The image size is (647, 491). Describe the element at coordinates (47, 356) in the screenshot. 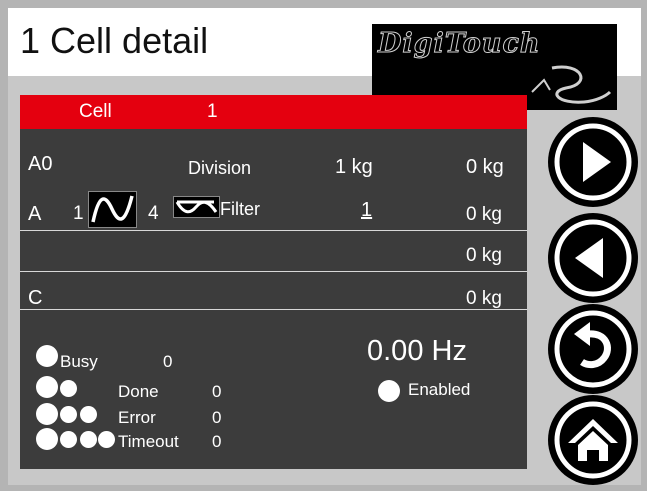

I see `busy-led` at that location.